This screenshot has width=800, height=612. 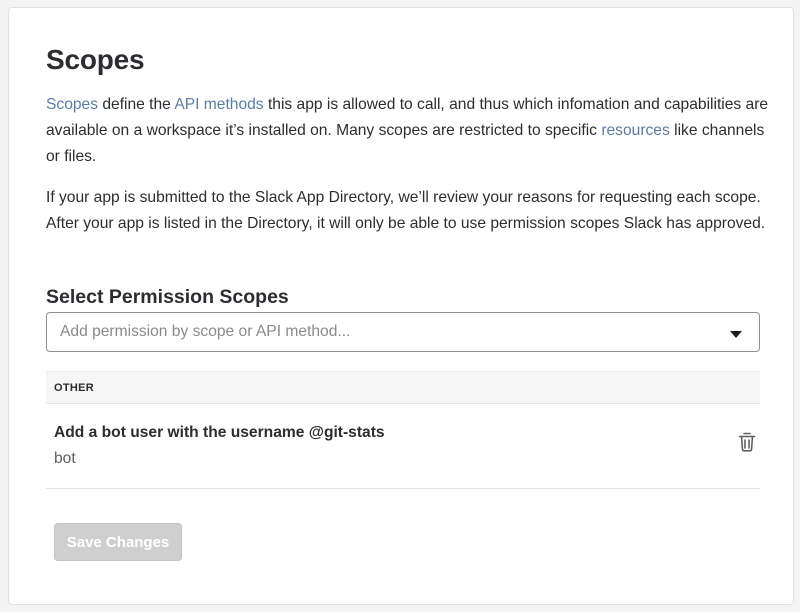 What do you see at coordinates (747, 442) in the screenshot?
I see `trash-icon` at bounding box center [747, 442].